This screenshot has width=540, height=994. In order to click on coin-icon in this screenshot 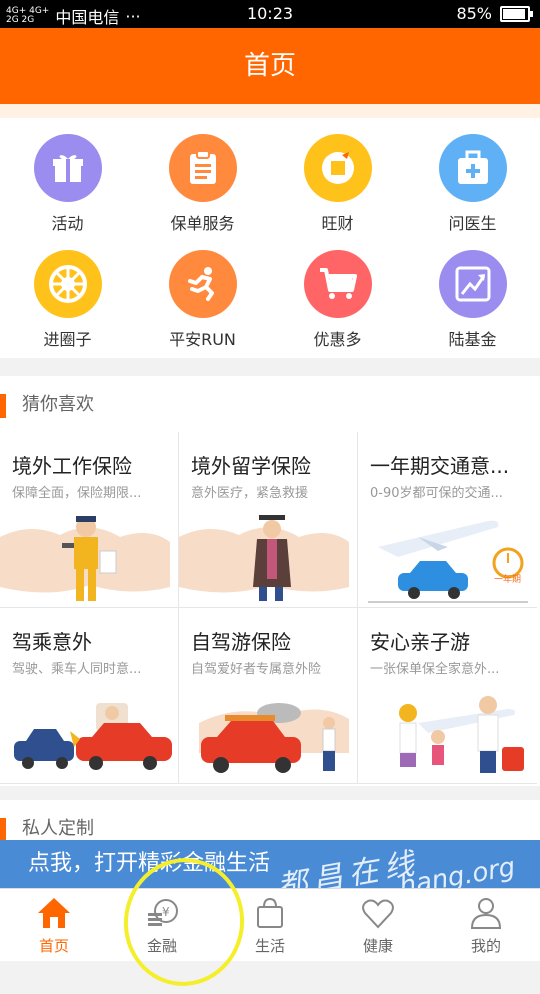, I will do `click(337, 168)`.